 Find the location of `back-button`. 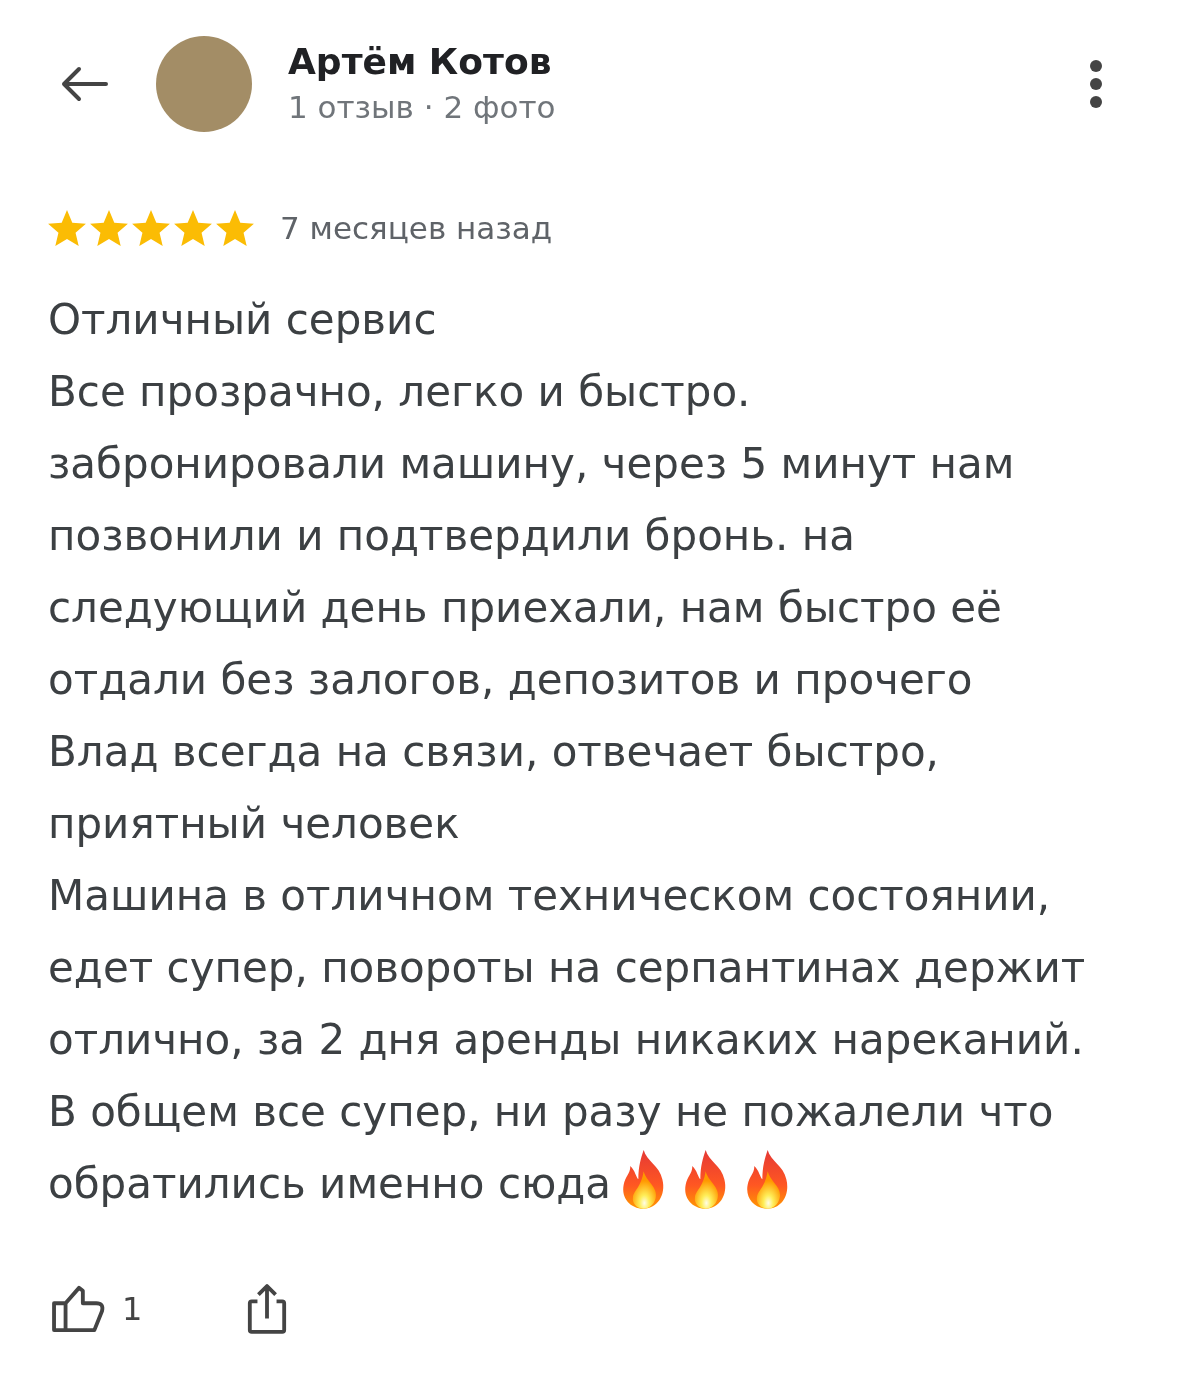

back-button is located at coordinates (84, 84).